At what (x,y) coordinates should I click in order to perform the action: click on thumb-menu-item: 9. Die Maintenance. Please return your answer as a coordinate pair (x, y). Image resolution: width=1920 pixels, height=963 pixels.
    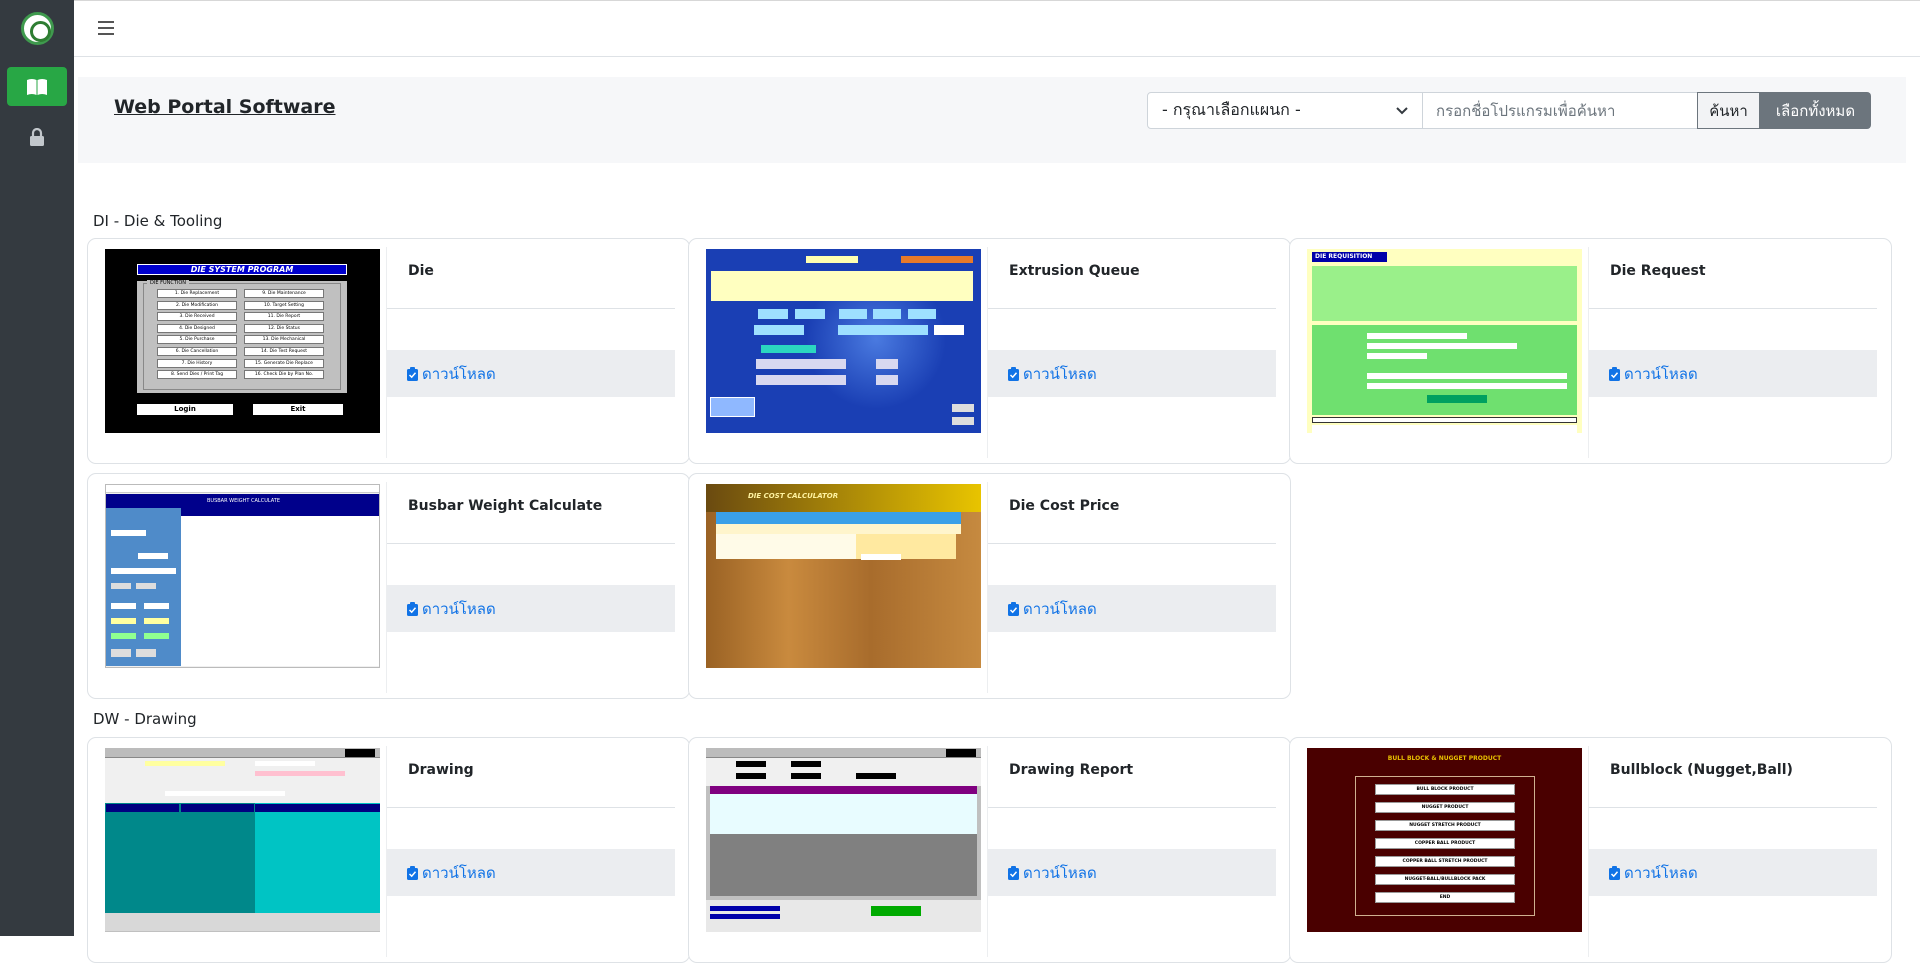
    Looking at the image, I should click on (284, 293).